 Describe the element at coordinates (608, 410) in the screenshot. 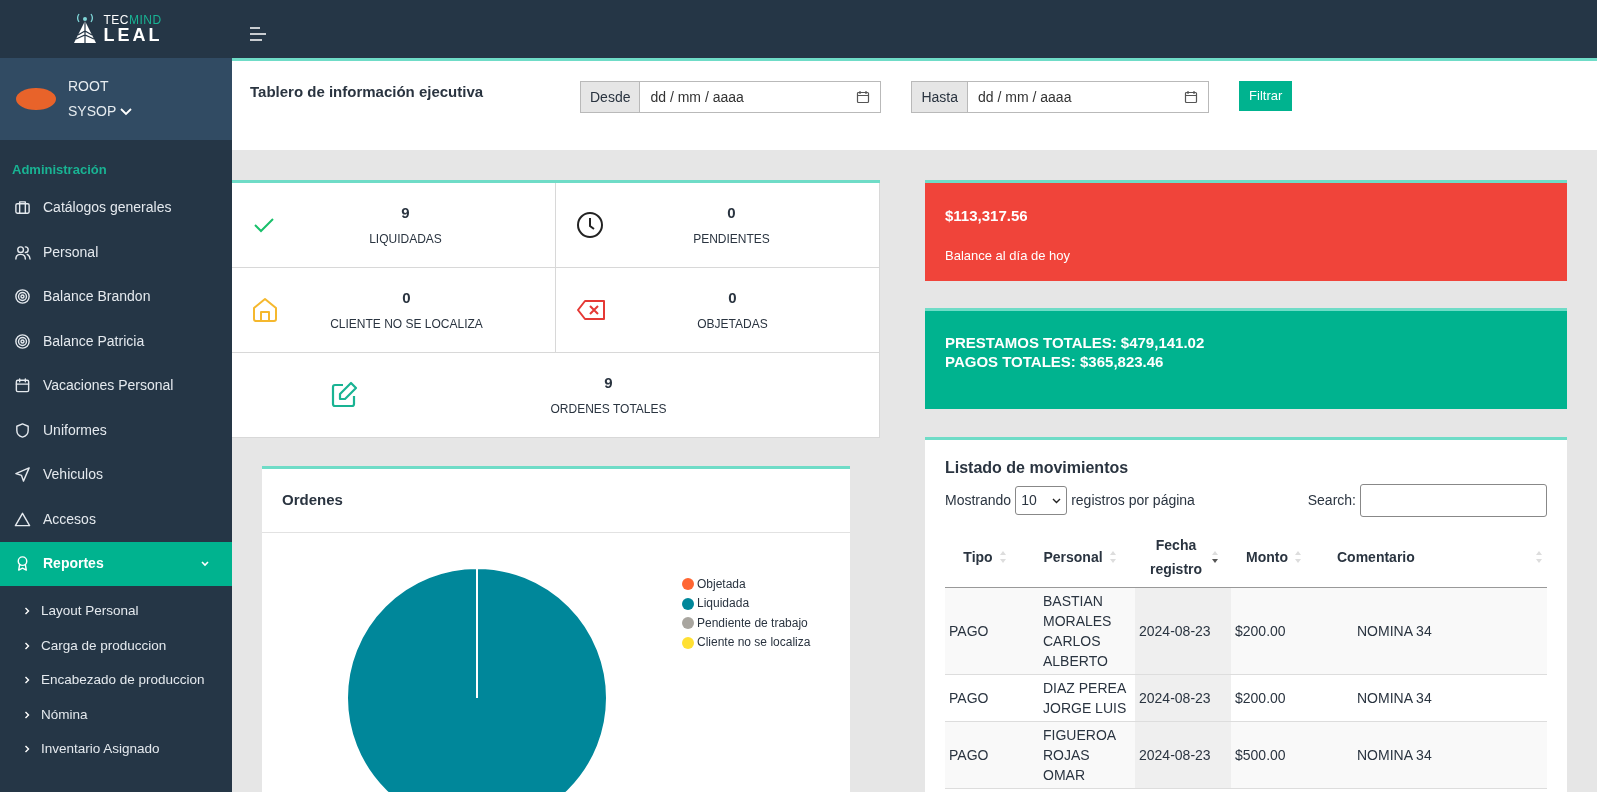

I see `stat-label: ORDENES TOTALES` at that location.